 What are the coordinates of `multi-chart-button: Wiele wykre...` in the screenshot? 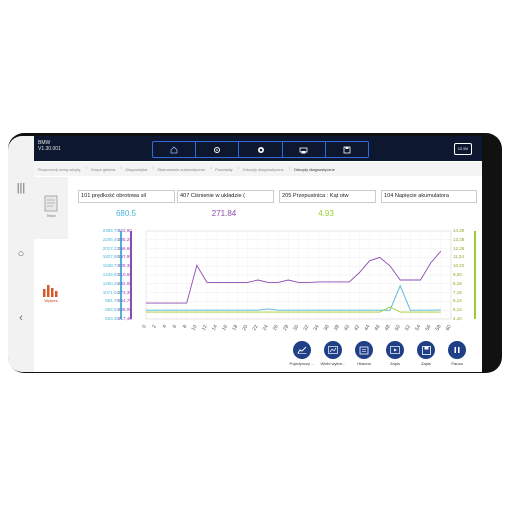 It's located at (333, 353).